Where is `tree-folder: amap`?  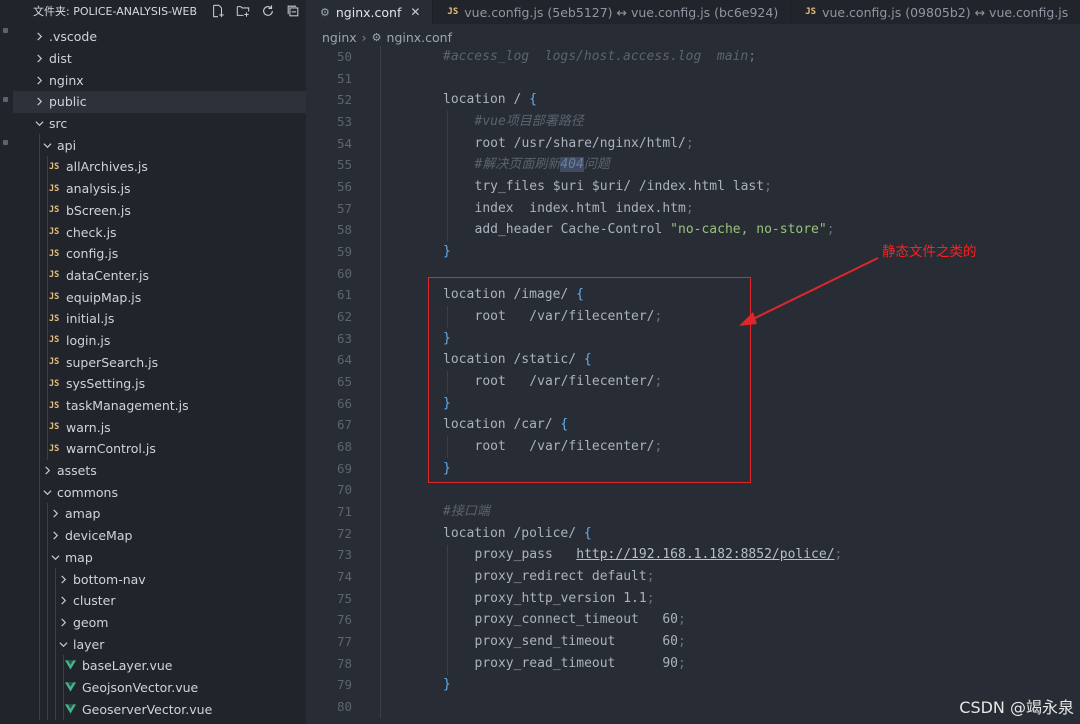 tree-folder: amap is located at coordinates (159, 514).